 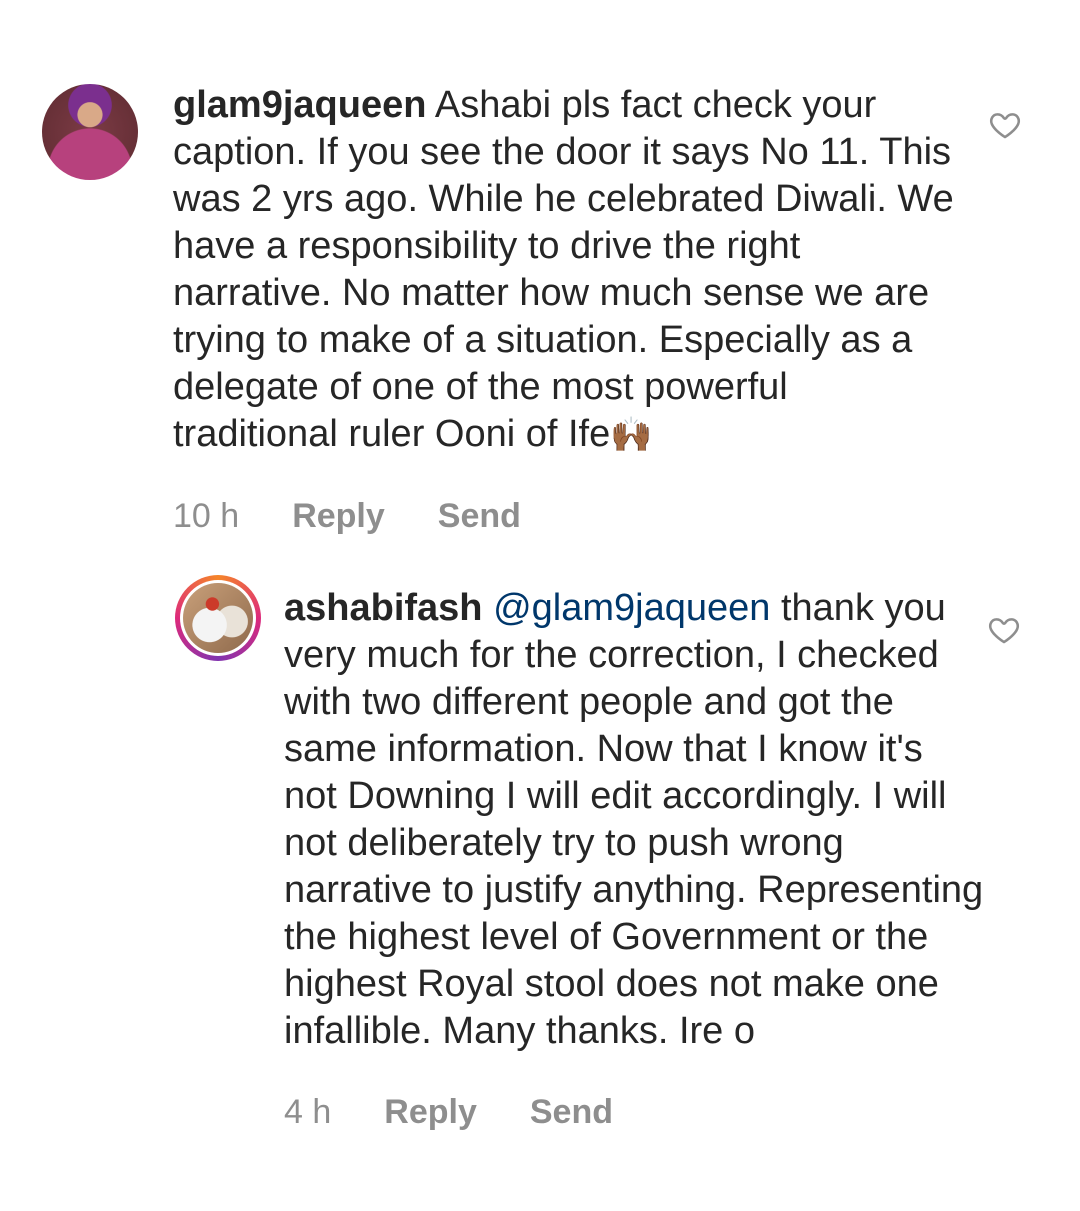 I want to click on mention-link: @glam9jaqueen, so click(x=631, y=608).